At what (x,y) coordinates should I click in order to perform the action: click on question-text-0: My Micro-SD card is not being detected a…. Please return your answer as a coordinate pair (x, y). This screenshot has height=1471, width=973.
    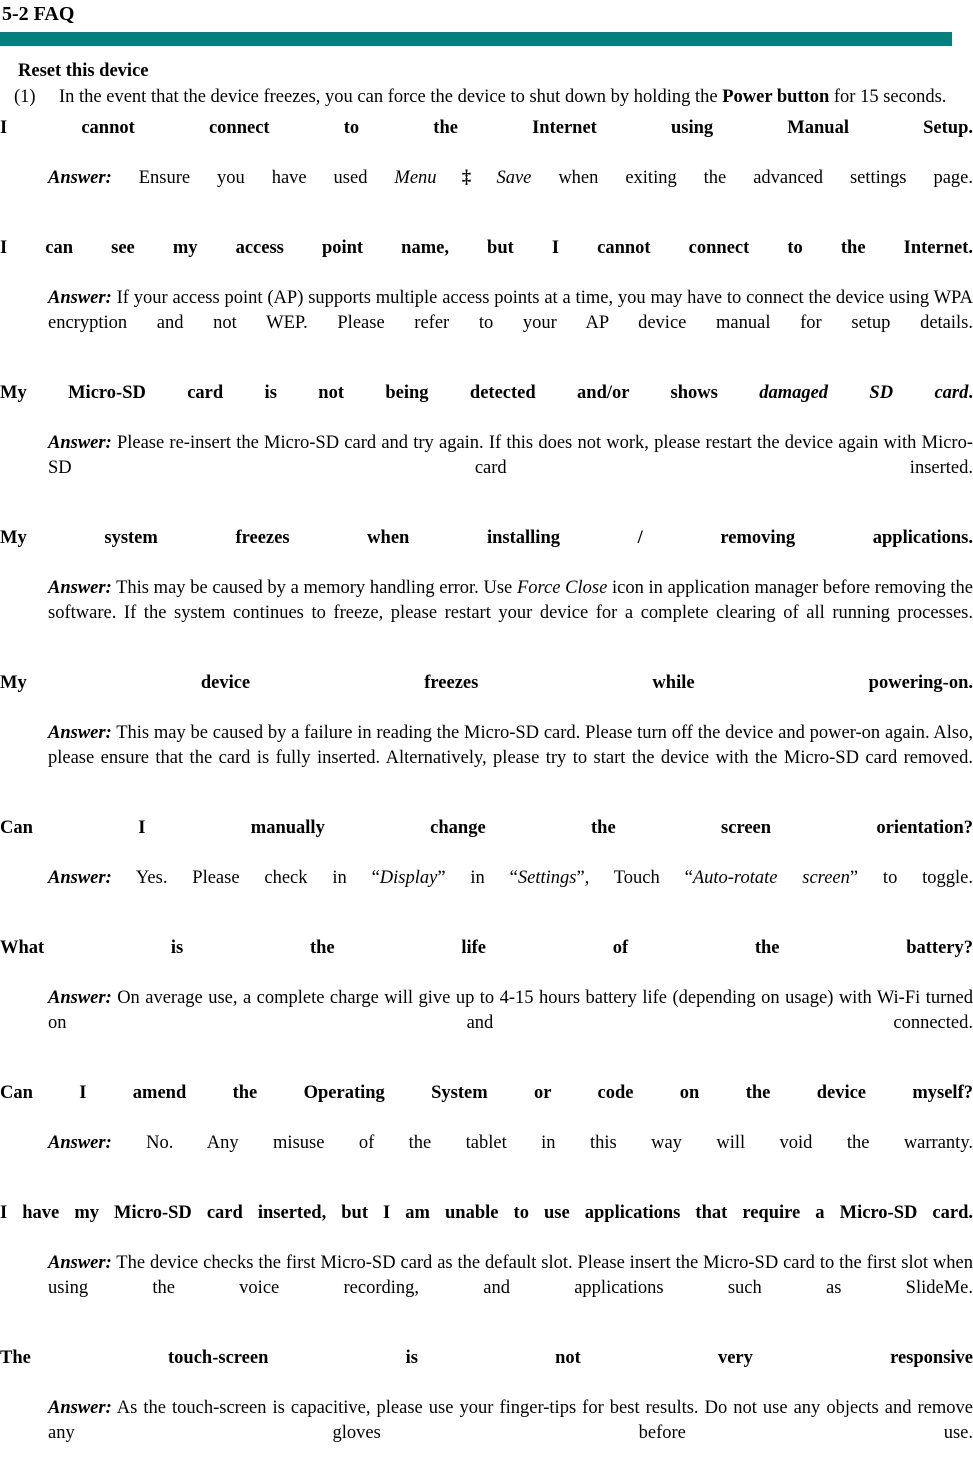
    Looking at the image, I should click on (380, 393).